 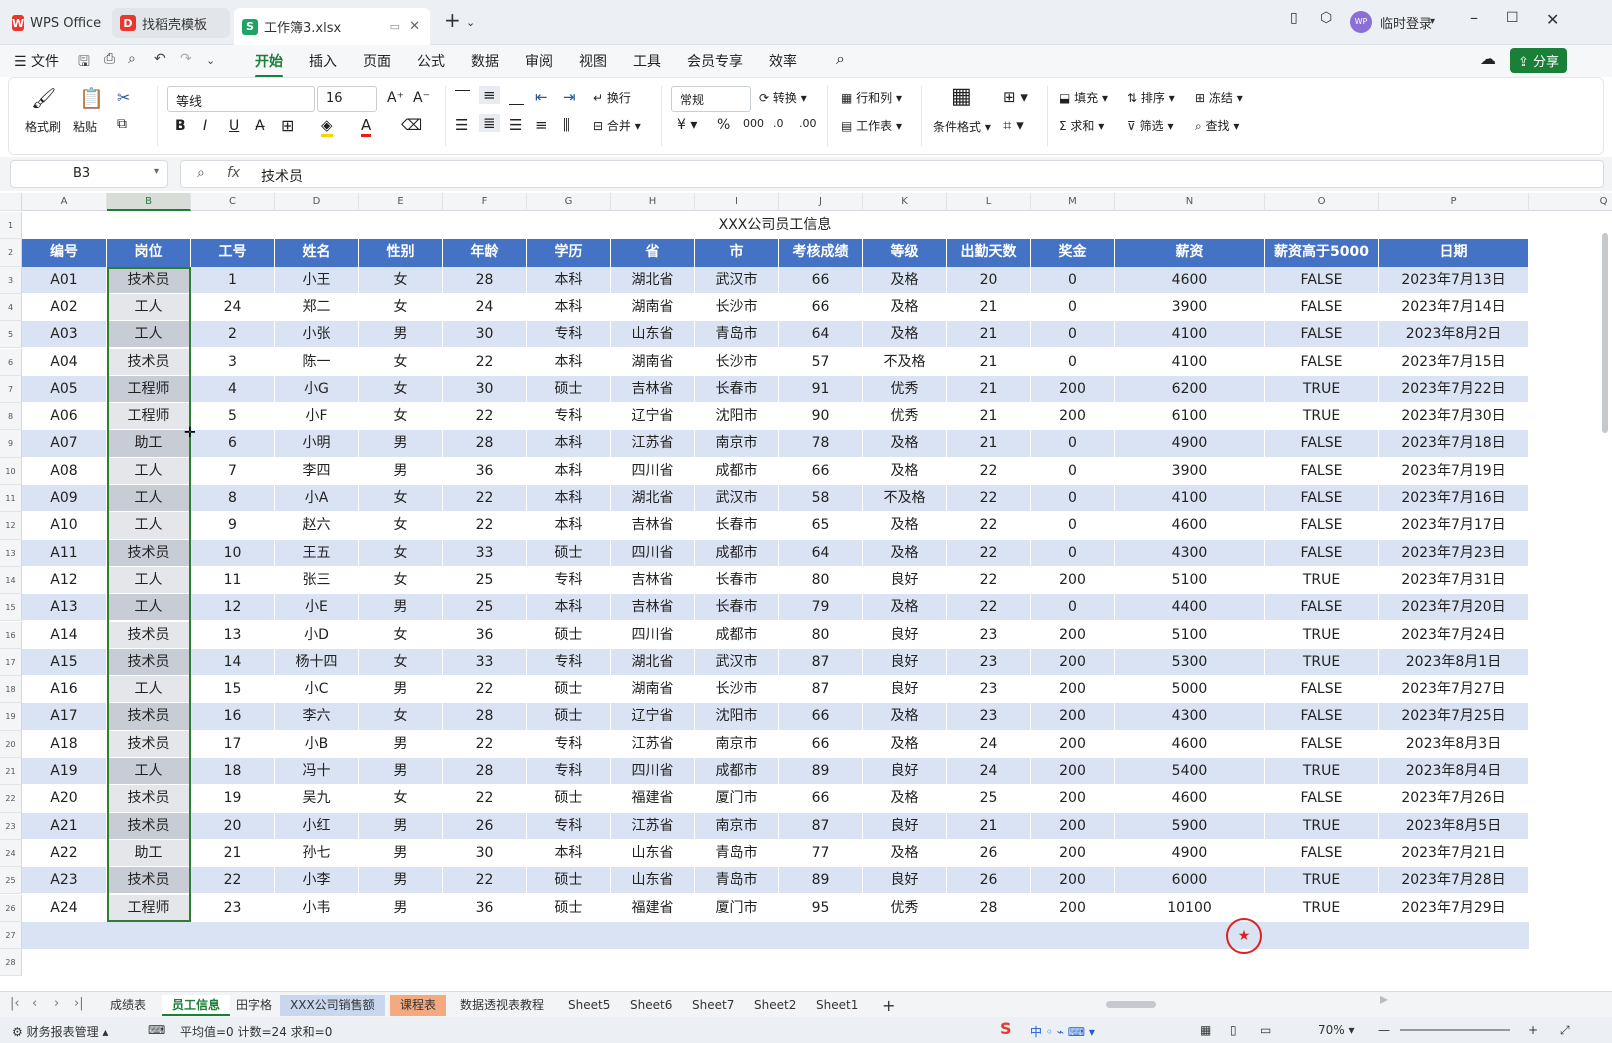 What do you see at coordinates (821, 635) in the screenshot?
I see `table-cell: 80` at bounding box center [821, 635].